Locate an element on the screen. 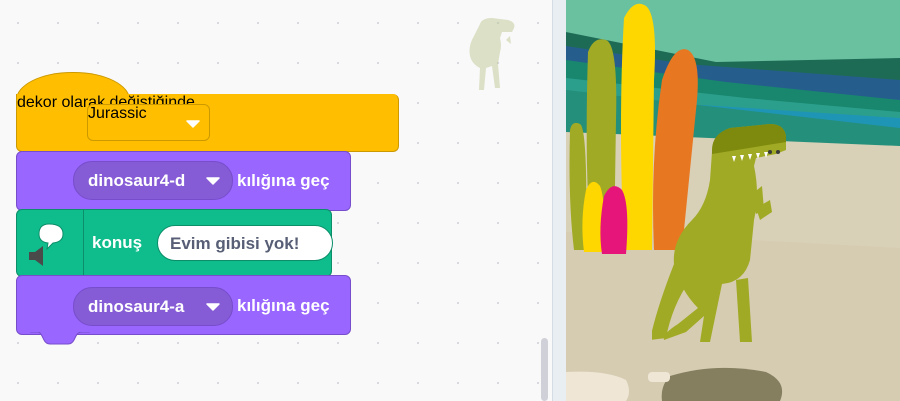 The height and width of the screenshot is (401, 900). speak-text-value: Evim gibisi yok! is located at coordinates (235, 243).